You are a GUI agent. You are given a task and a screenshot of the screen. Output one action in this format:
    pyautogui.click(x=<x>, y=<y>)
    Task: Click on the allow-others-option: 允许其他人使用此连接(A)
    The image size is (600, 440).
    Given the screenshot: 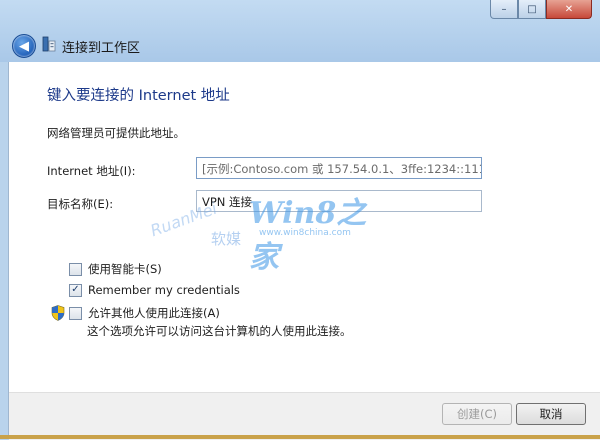 What is the action you would take?
    pyautogui.click(x=144, y=313)
    